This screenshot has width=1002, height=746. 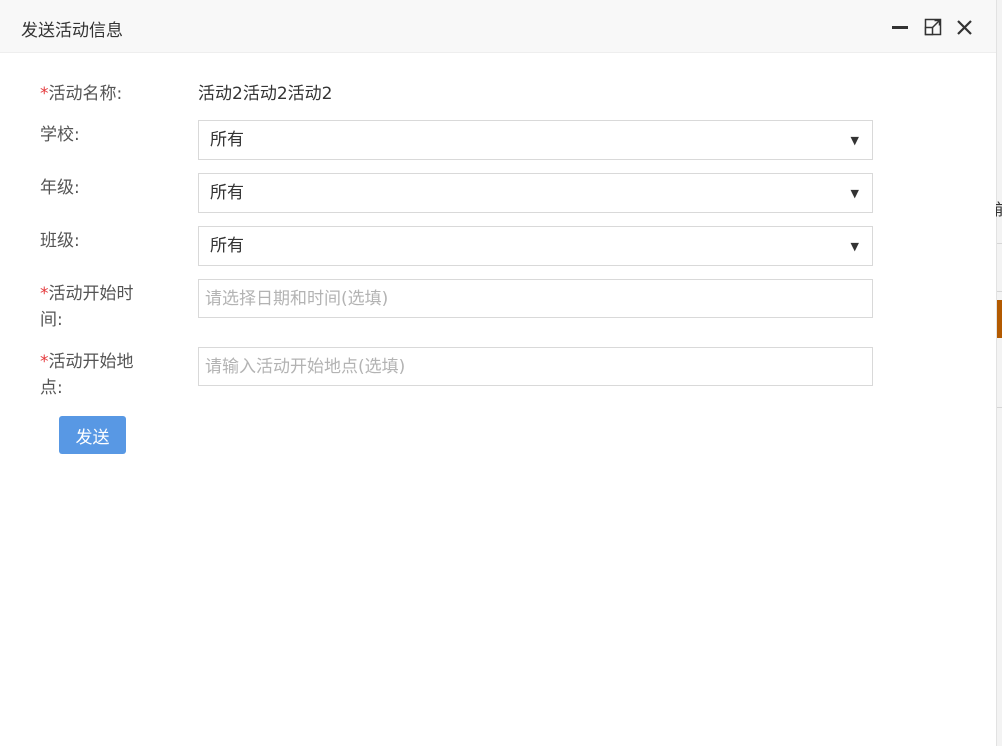 I want to click on close-button, so click(x=965, y=27).